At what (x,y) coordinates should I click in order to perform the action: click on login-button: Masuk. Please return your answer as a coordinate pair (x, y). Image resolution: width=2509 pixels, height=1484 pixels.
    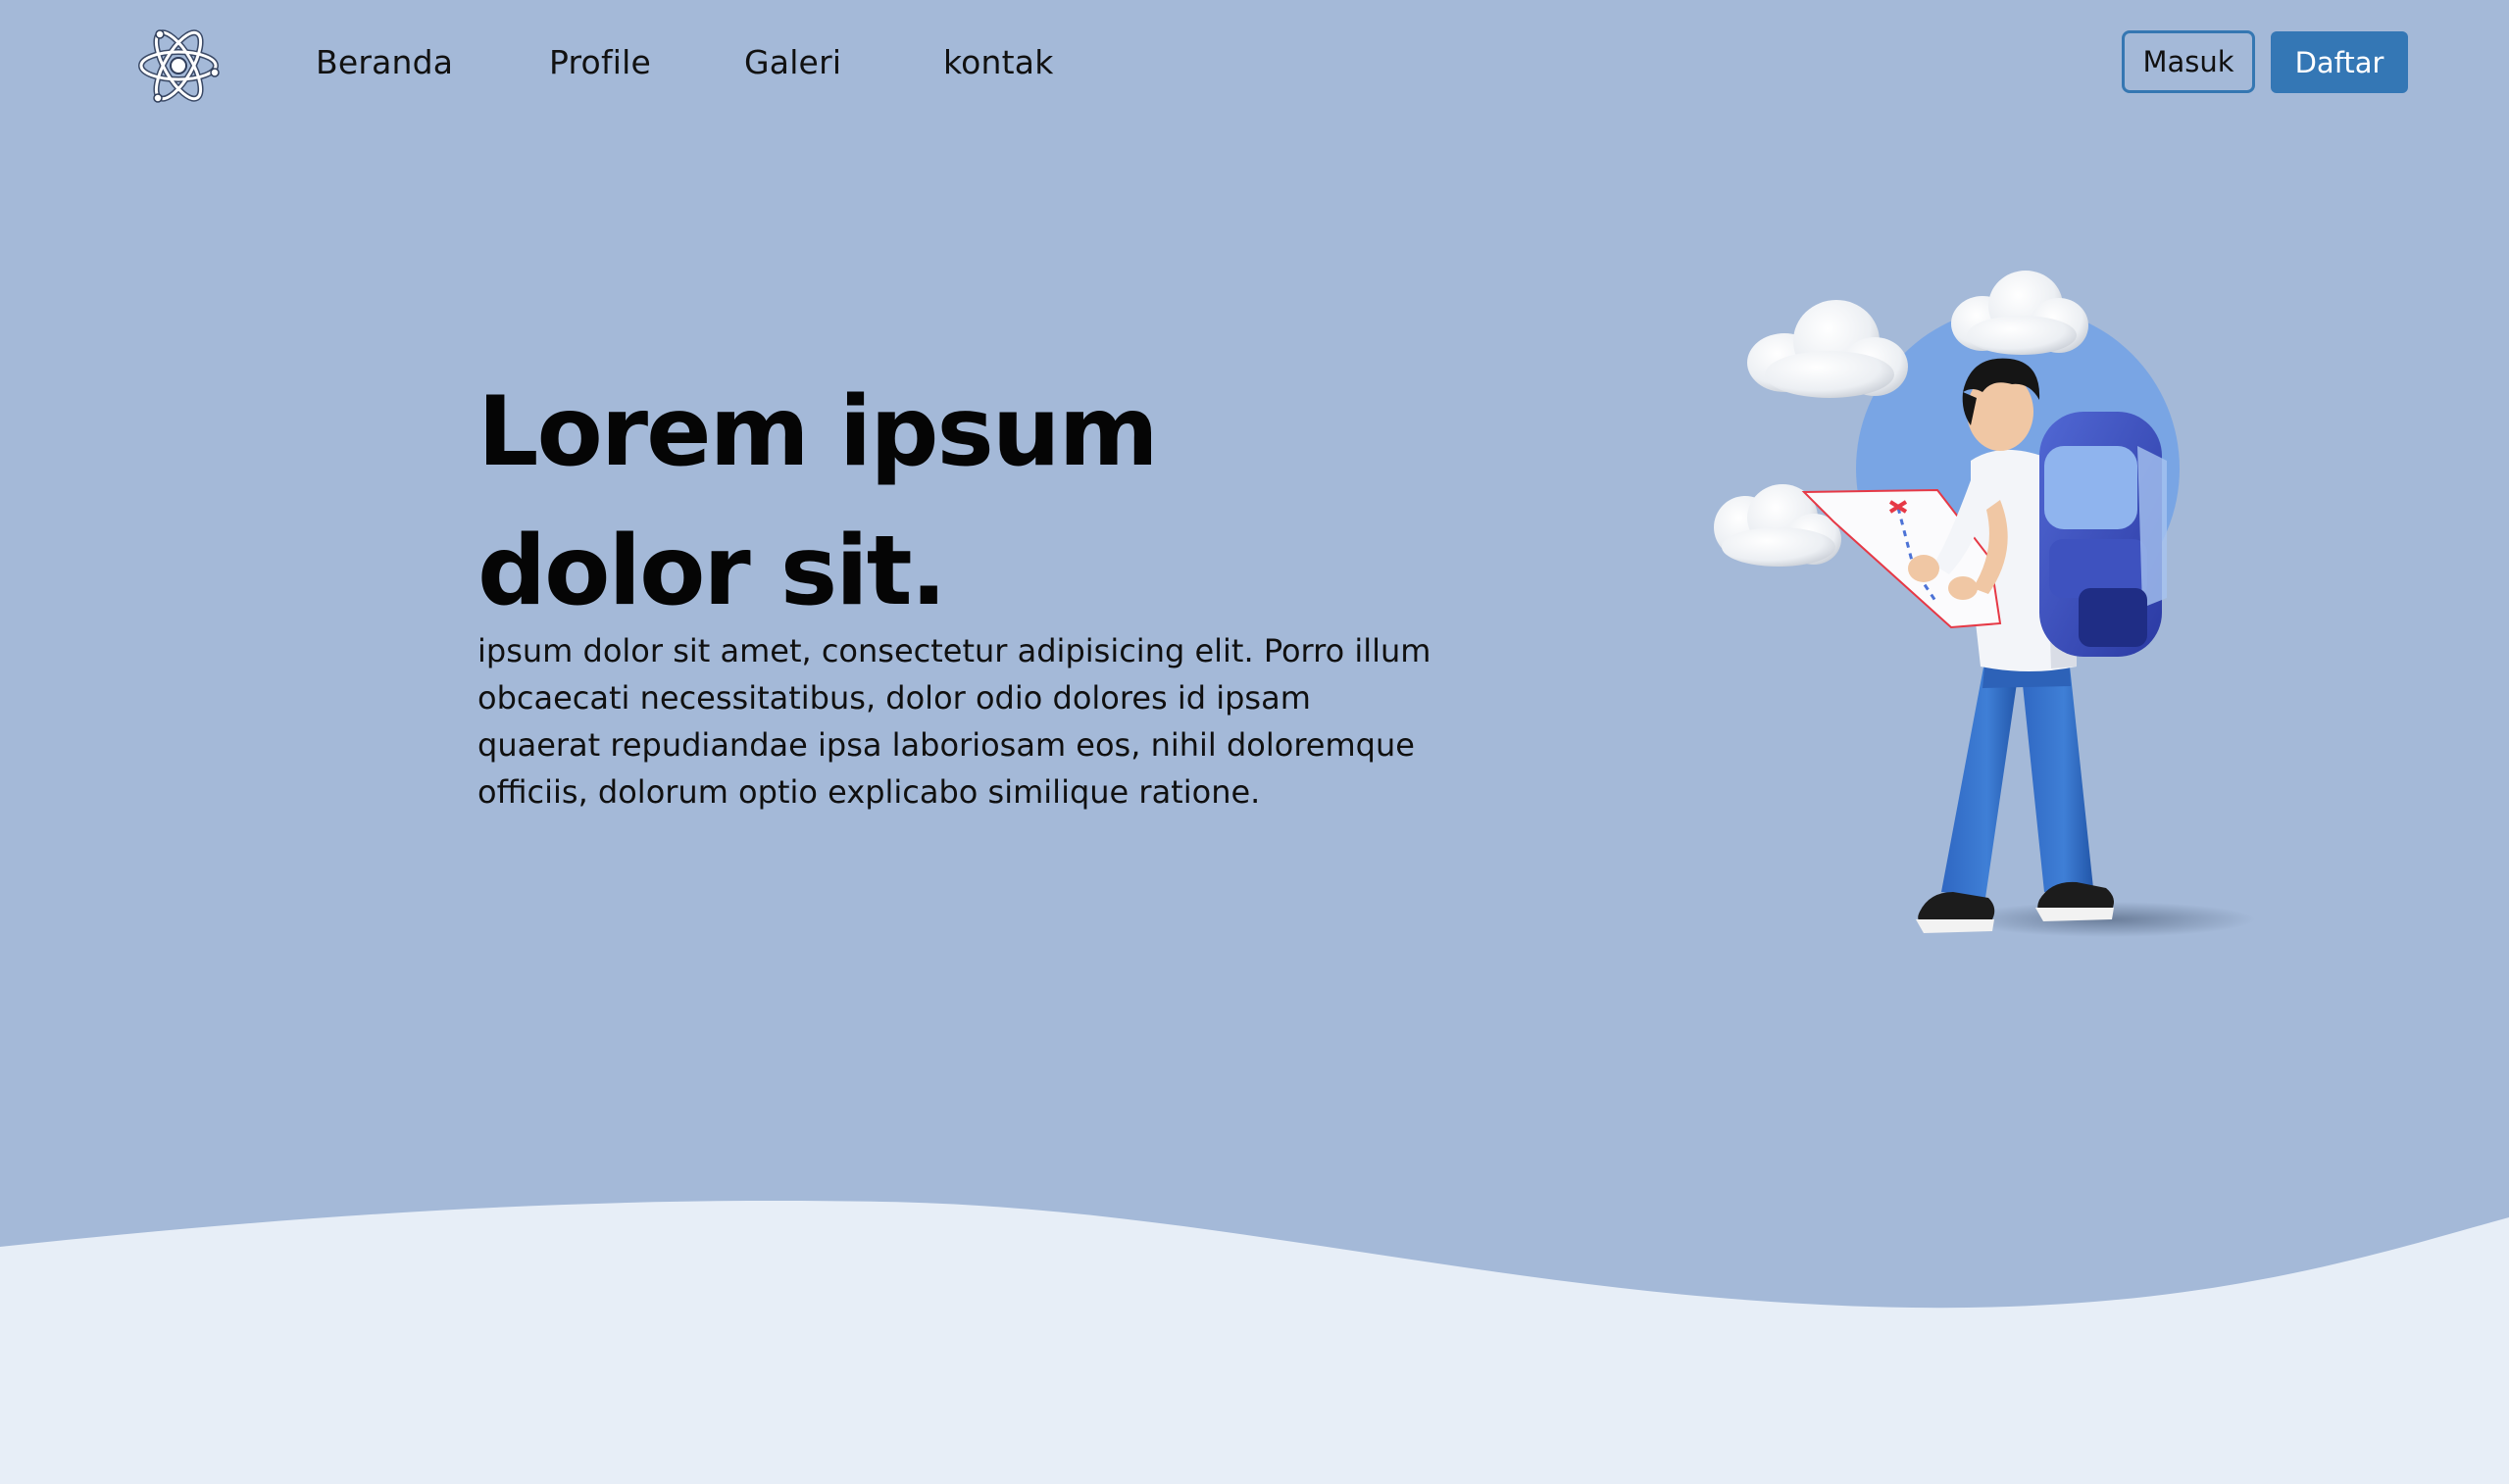
    Looking at the image, I should click on (2188, 62).